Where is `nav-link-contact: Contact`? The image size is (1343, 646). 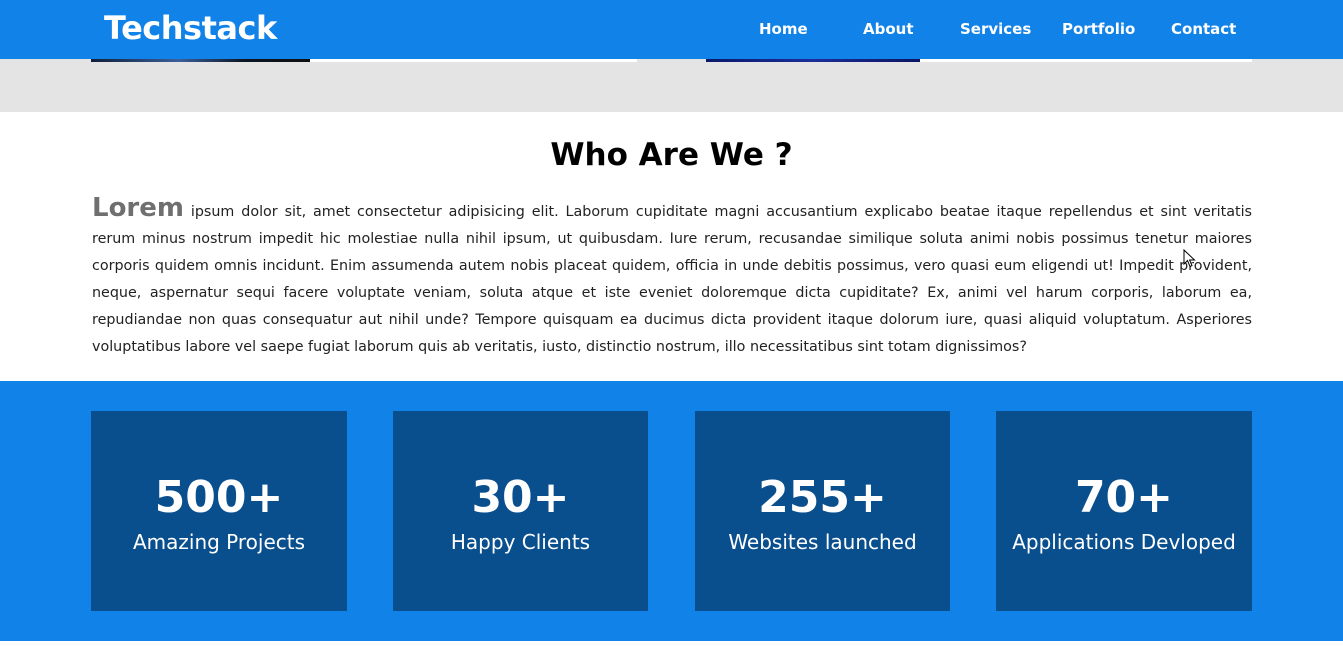 nav-link-contact: Contact is located at coordinates (1203, 29).